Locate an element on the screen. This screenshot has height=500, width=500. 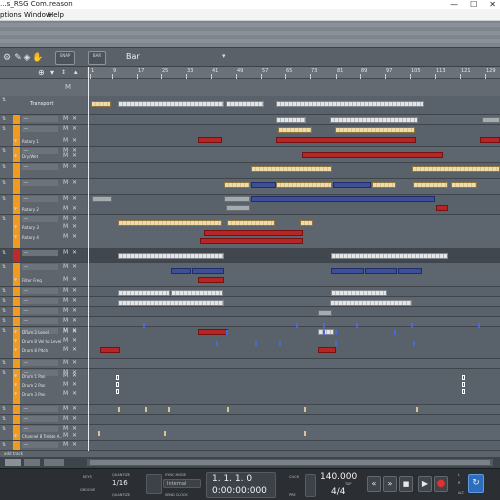
alt-label: ALT is located at coordinates (461, 493).